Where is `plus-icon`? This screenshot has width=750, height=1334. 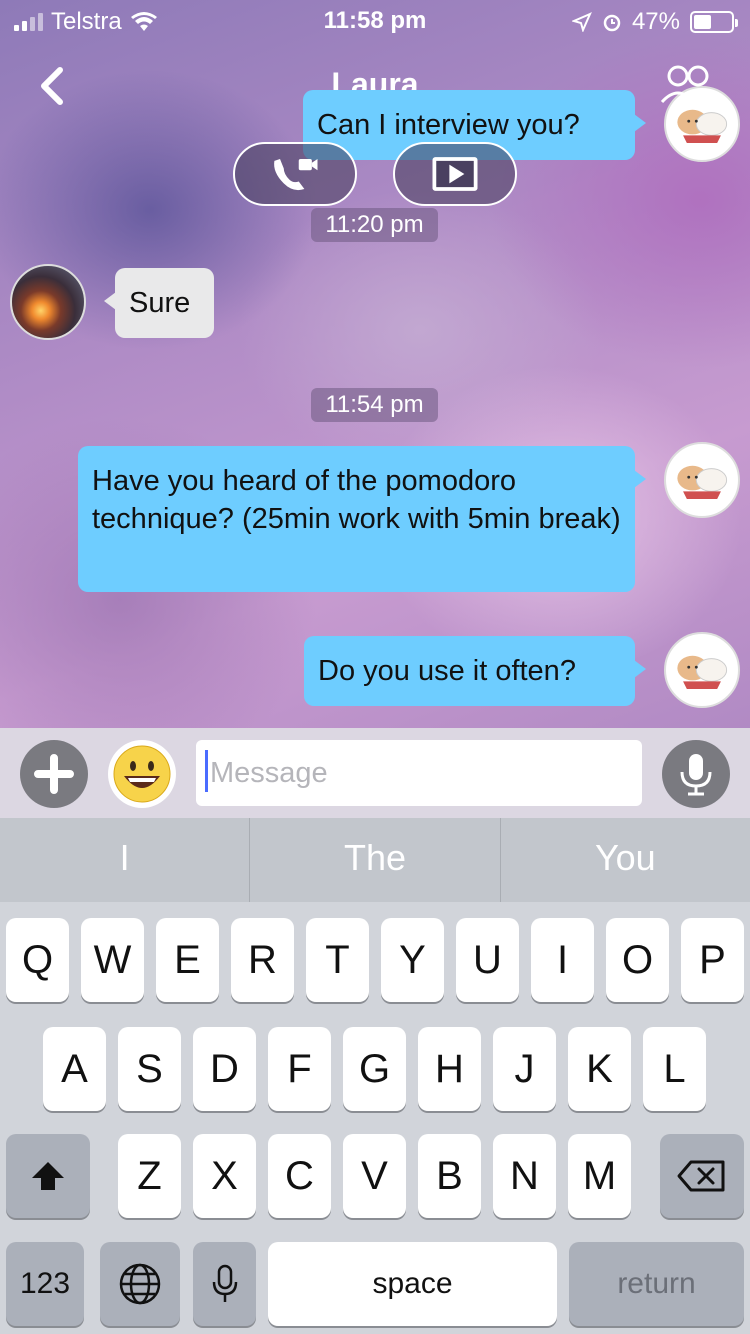
plus-icon is located at coordinates (54, 774).